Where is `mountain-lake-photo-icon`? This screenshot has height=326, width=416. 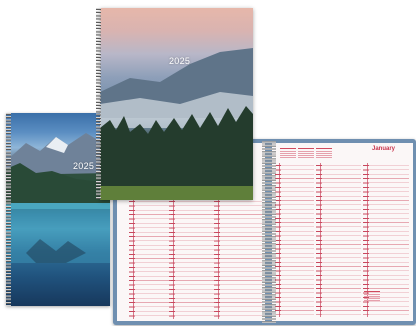
mountain-lake-photo-icon is located at coordinates (58, 198).